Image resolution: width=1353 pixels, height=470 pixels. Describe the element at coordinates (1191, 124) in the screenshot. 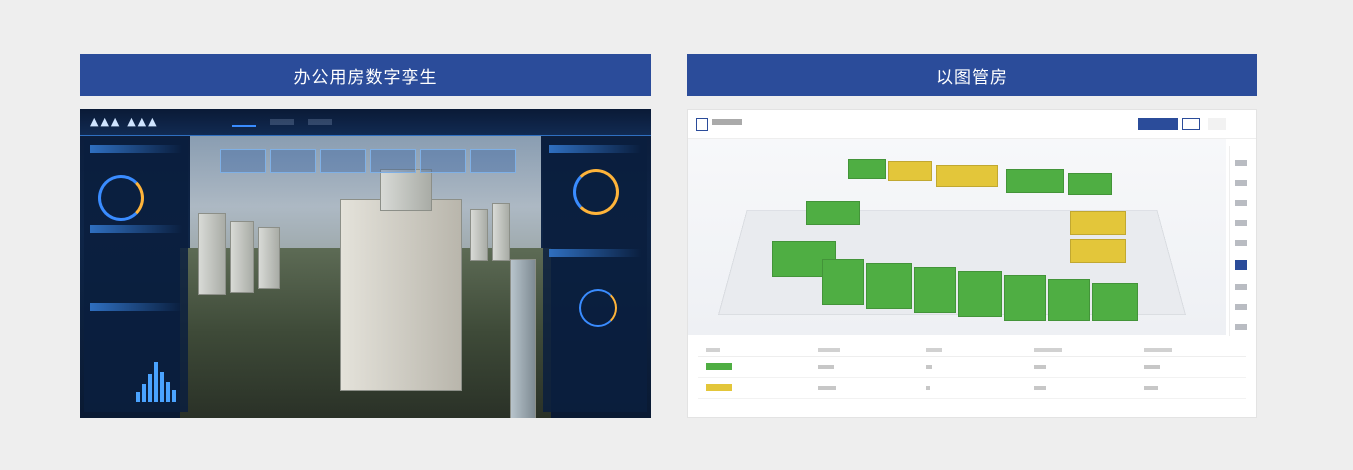

I see `secondary-action-button` at that location.